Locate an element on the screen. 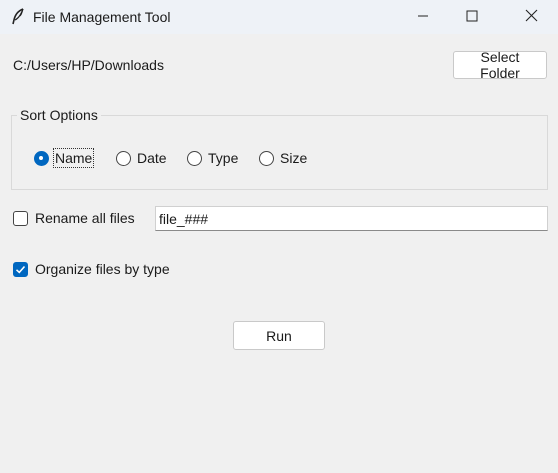 The image size is (558, 473). sort-radio-name-label: Name is located at coordinates (73, 158).